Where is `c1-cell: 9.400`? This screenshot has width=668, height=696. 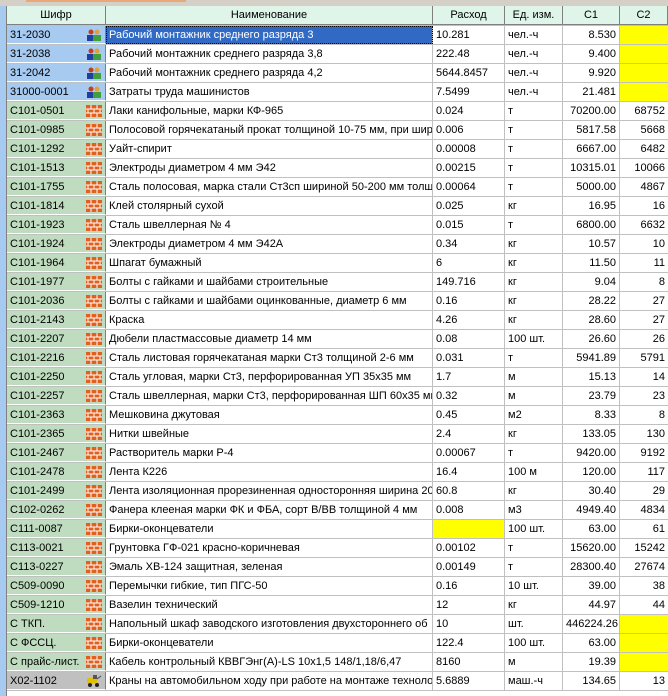 c1-cell: 9.400 is located at coordinates (591, 54).